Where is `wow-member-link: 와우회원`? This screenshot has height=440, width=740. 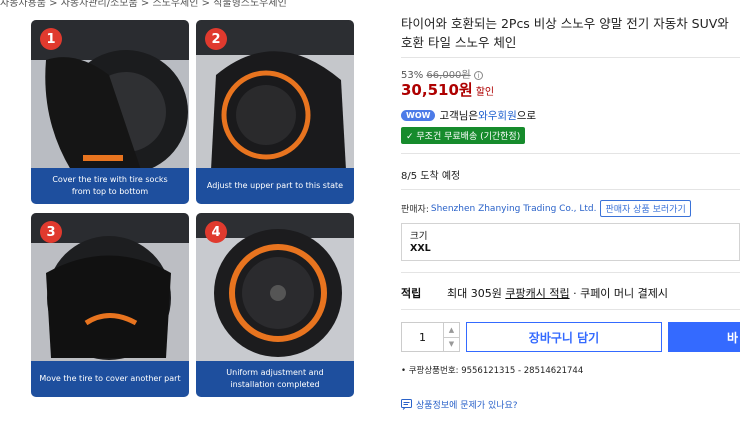 wow-member-link: 와우회원 is located at coordinates (497, 115).